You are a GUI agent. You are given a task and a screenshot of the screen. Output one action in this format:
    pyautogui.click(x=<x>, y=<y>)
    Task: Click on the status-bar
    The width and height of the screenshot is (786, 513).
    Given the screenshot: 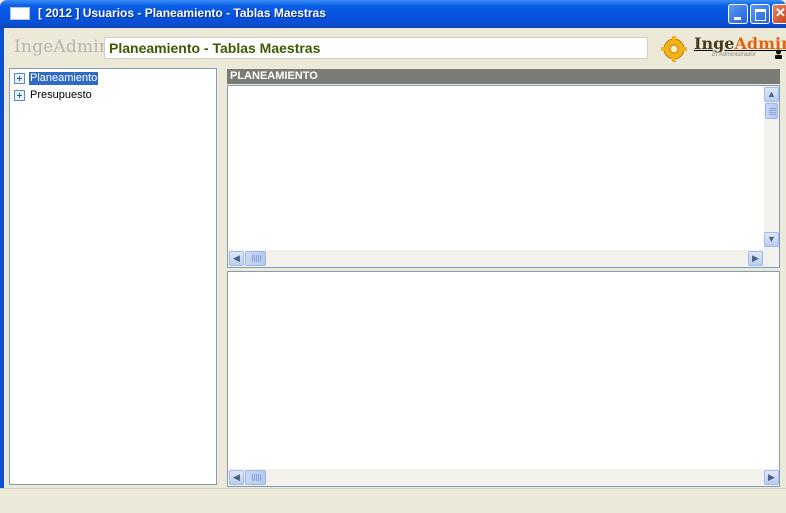 What is the action you would take?
    pyautogui.click(x=393, y=500)
    